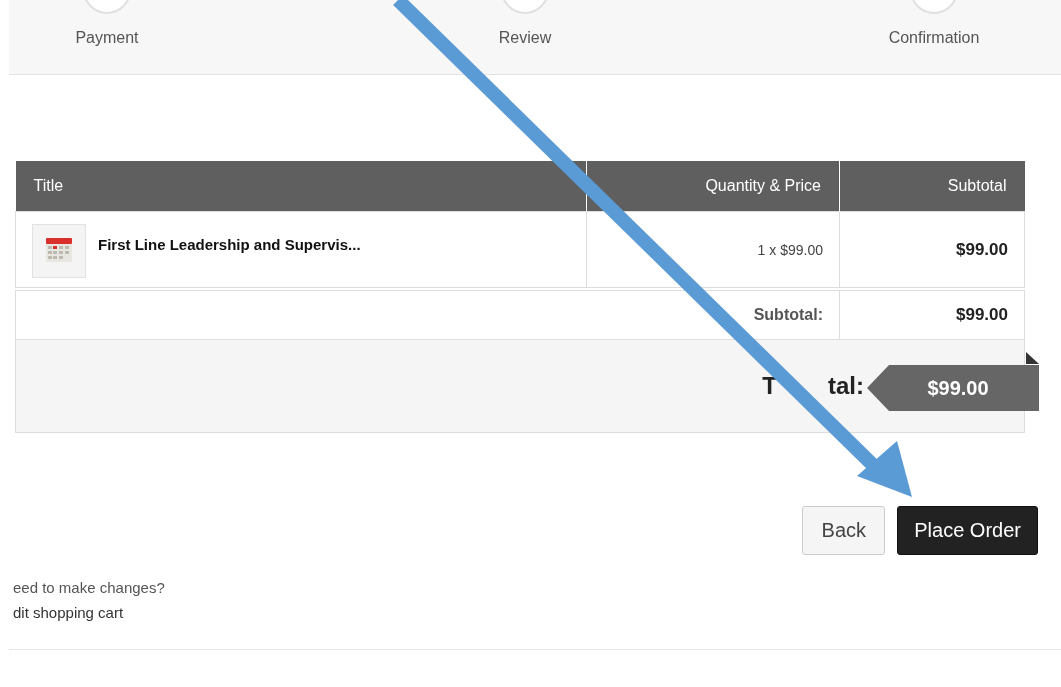  Describe the element at coordinates (107, 38) in the screenshot. I see `step-label: Payment` at that location.